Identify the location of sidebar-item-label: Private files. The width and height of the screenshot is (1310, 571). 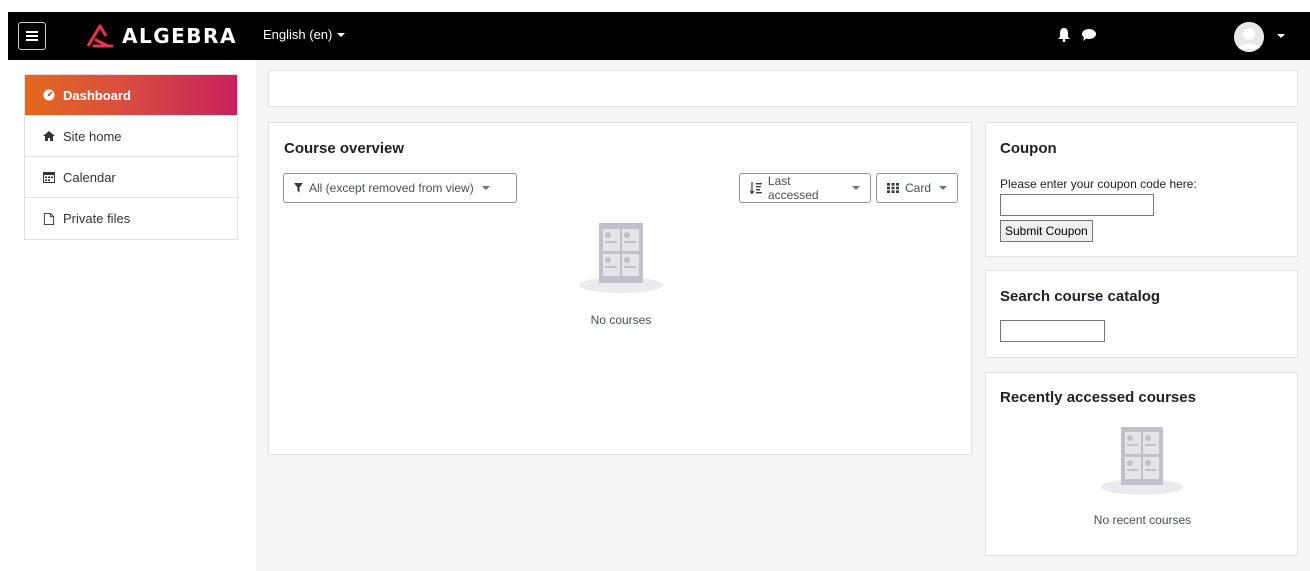
(97, 218).